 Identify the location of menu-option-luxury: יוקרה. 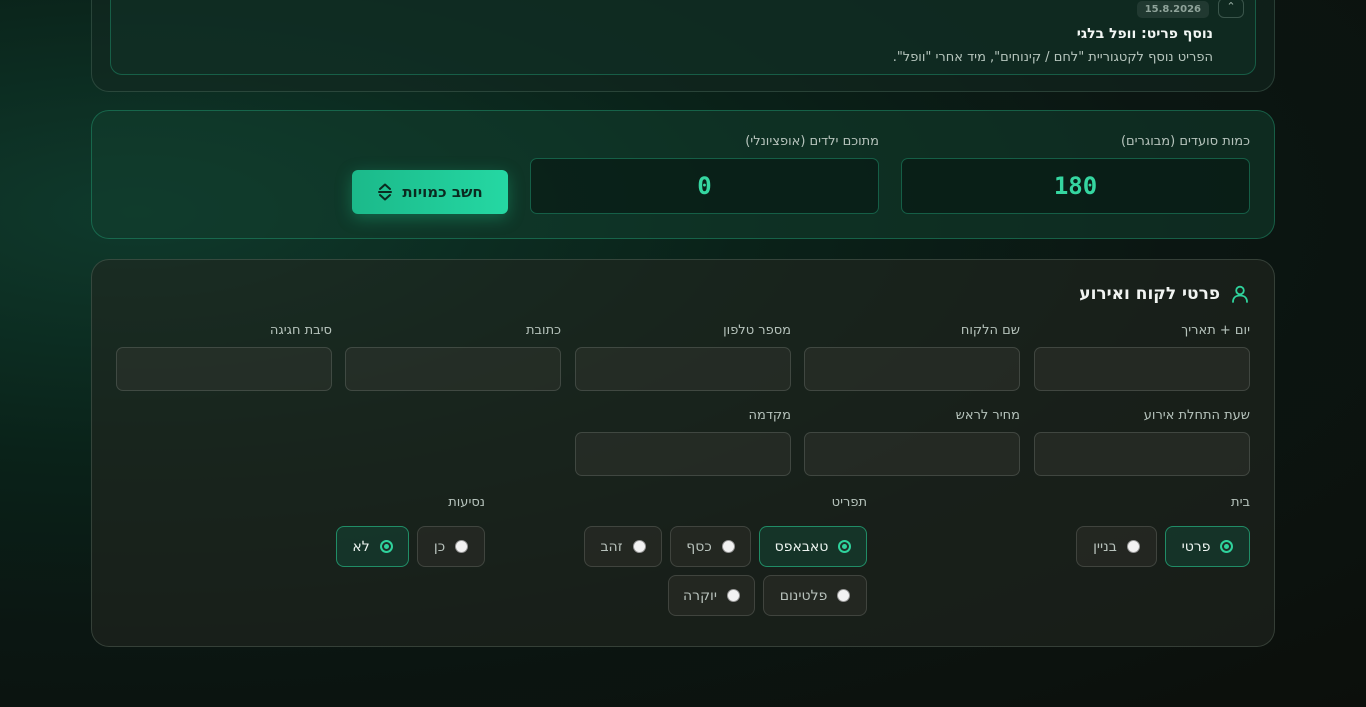
(711, 595).